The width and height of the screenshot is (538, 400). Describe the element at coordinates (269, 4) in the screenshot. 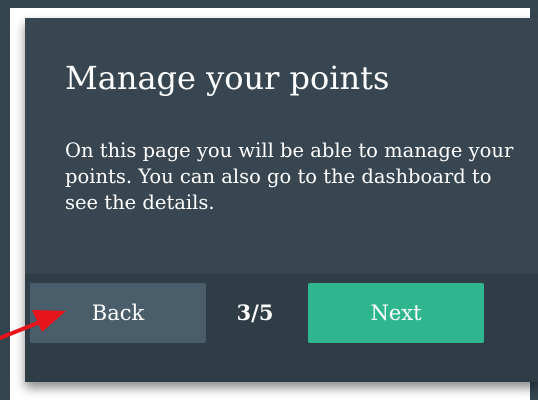

I see `page-backdrop-top` at that location.